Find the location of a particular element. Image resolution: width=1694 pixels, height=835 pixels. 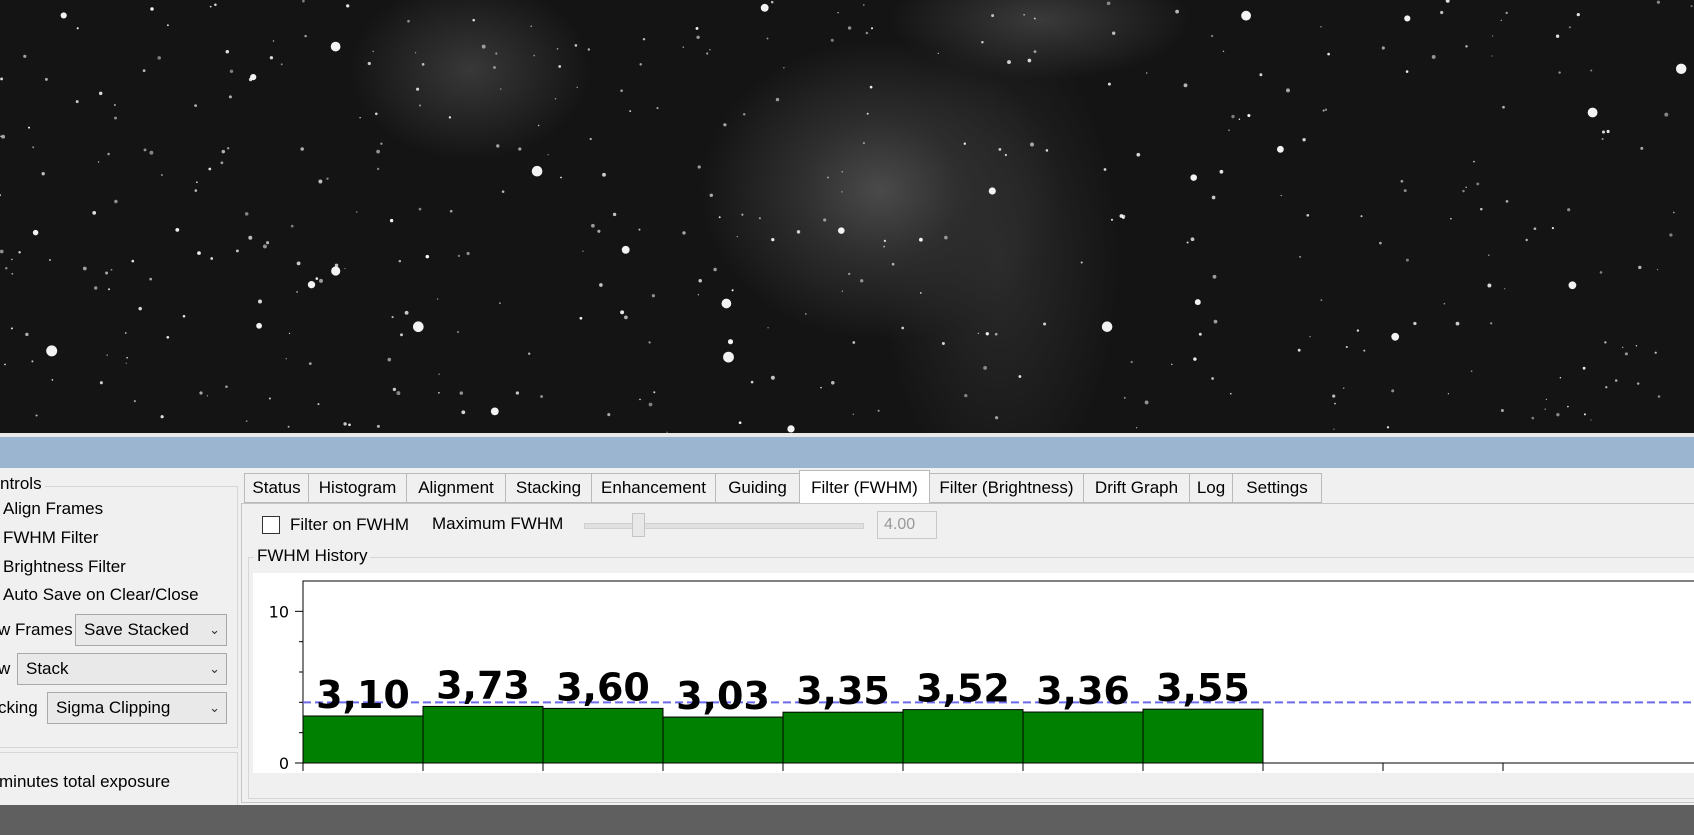

tab-log: Log is located at coordinates (1211, 488).